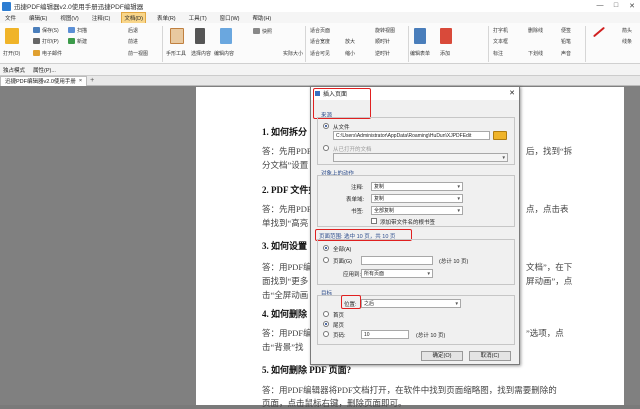  Describe the element at coordinates (50, 30) in the screenshot. I see `save-button: 保存(S)` at that location.